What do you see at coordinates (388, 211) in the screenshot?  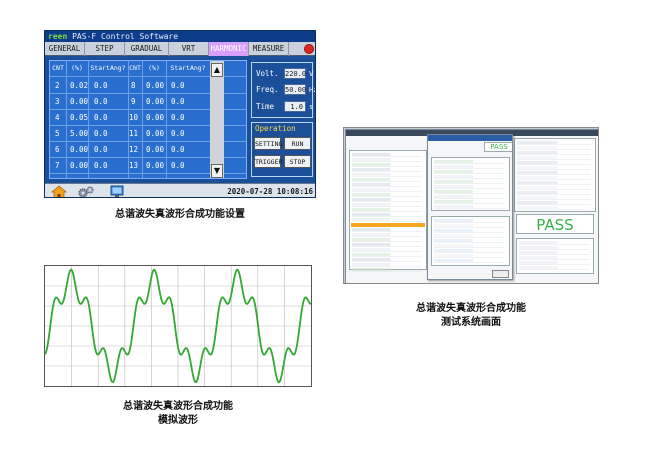 I see `test-list` at bounding box center [388, 211].